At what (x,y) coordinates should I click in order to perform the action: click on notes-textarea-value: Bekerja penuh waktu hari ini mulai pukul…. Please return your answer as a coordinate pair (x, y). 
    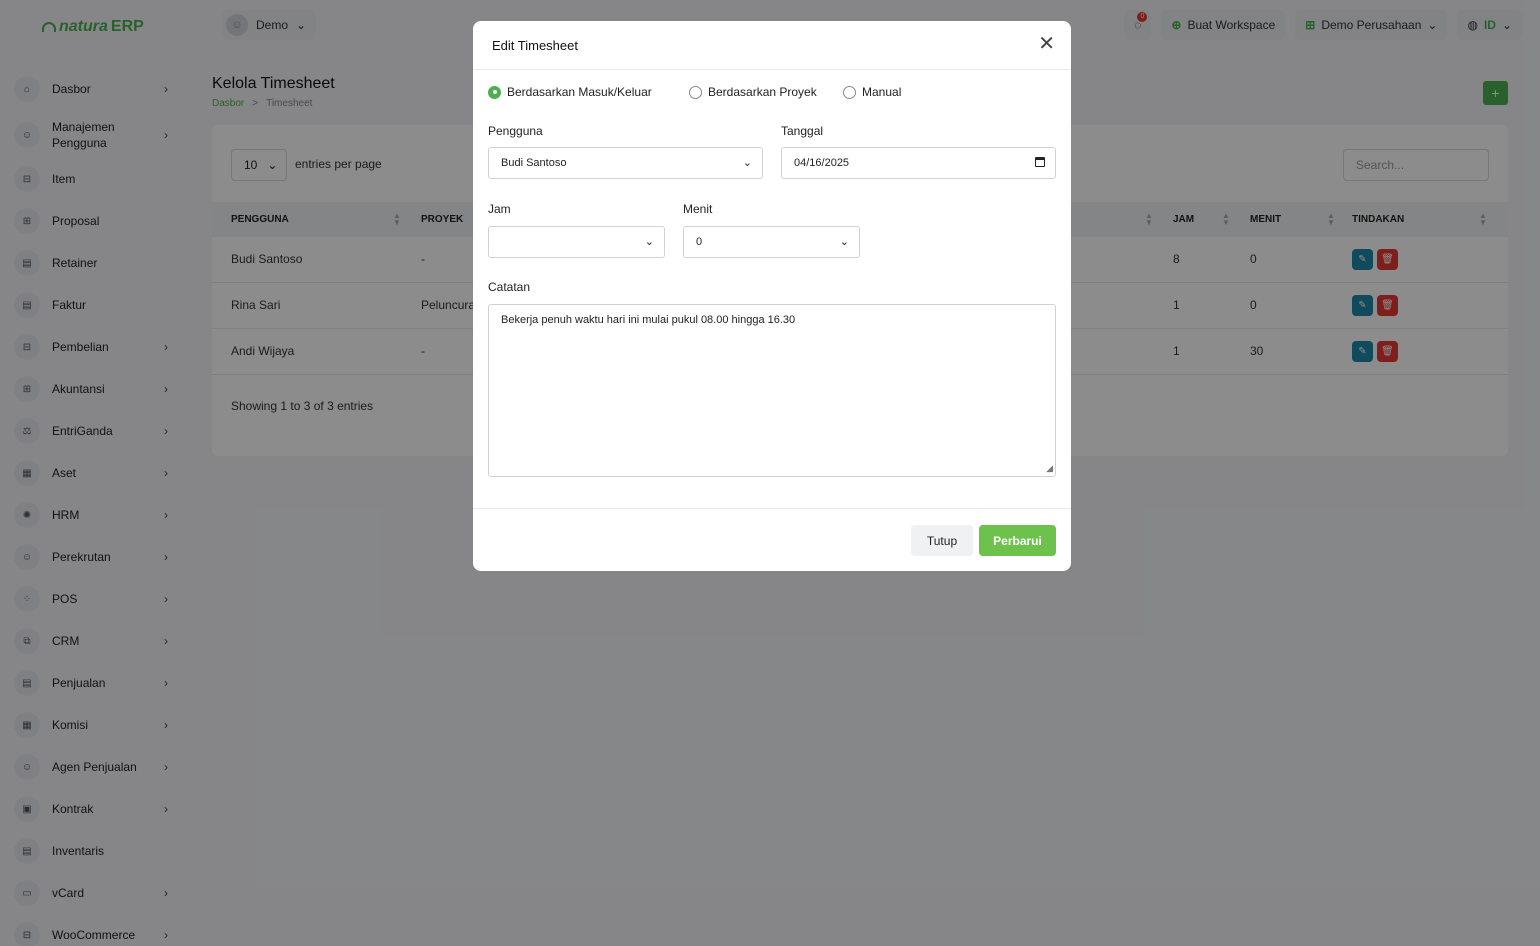
    Looking at the image, I should click on (648, 320).